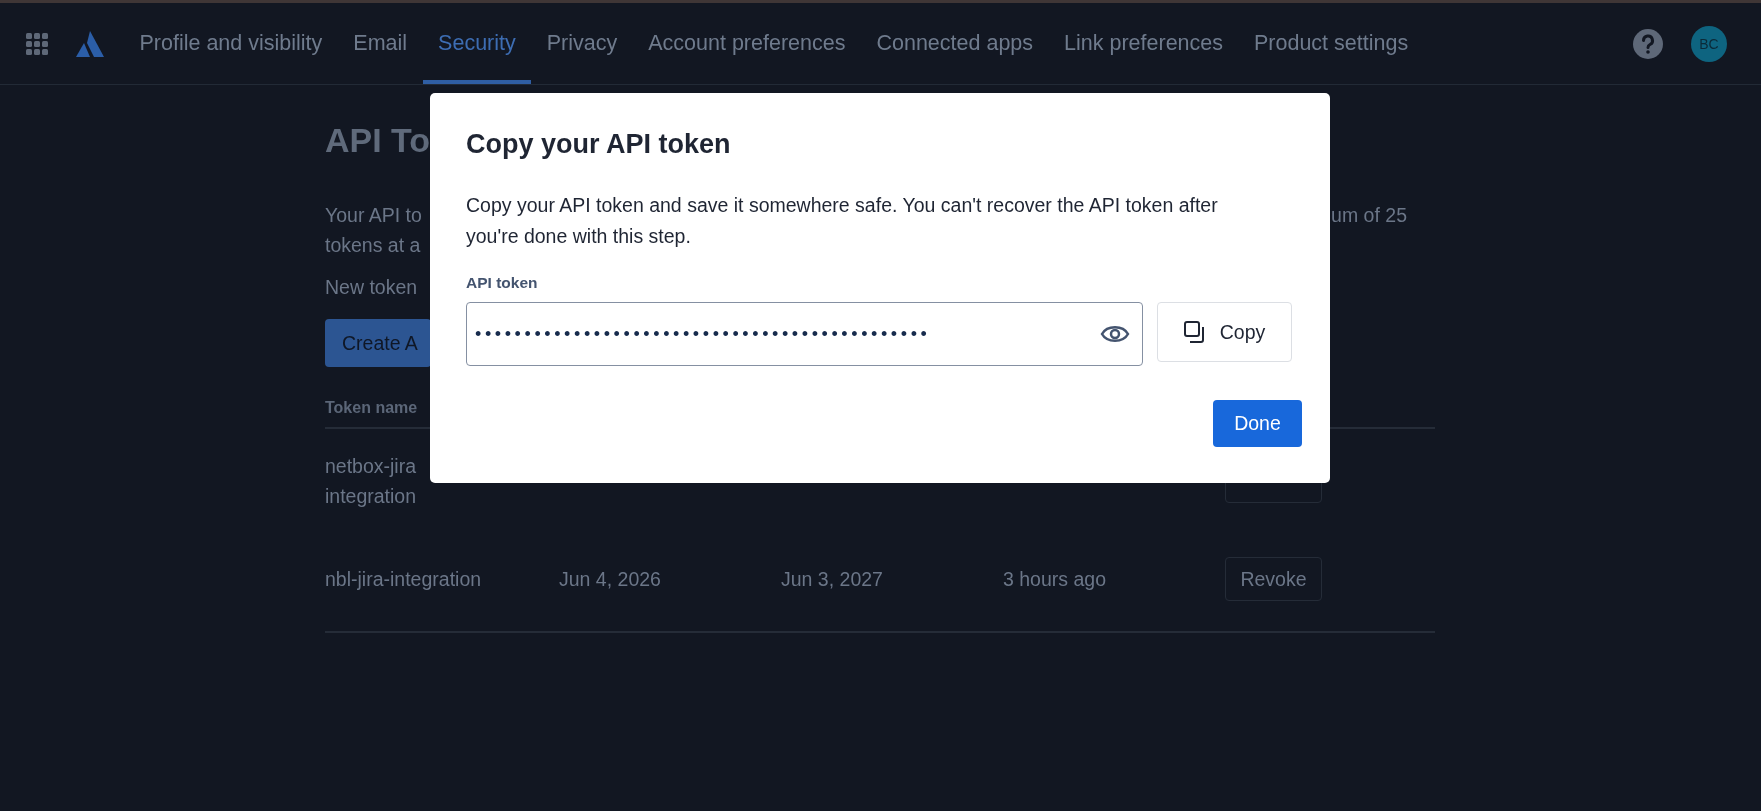  What do you see at coordinates (832, 579) in the screenshot?
I see `table-cell-text: Jun 3, 2027` at bounding box center [832, 579].